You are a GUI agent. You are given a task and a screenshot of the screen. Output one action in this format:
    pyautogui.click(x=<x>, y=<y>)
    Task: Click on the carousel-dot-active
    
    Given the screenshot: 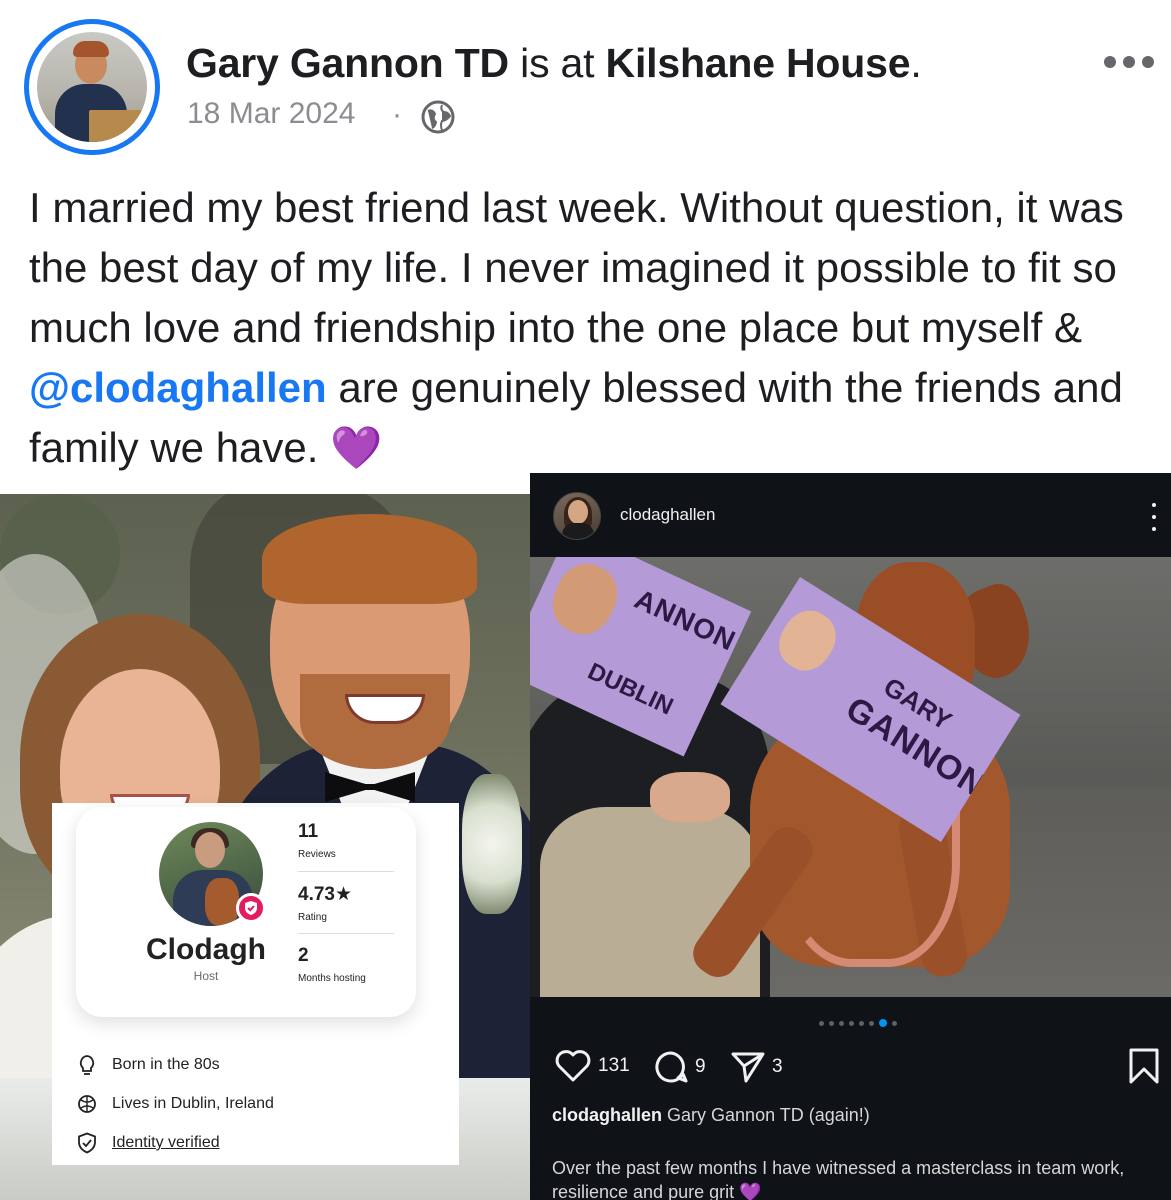 What is the action you would take?
    pyautogui.click(x=883, y=1023)
    